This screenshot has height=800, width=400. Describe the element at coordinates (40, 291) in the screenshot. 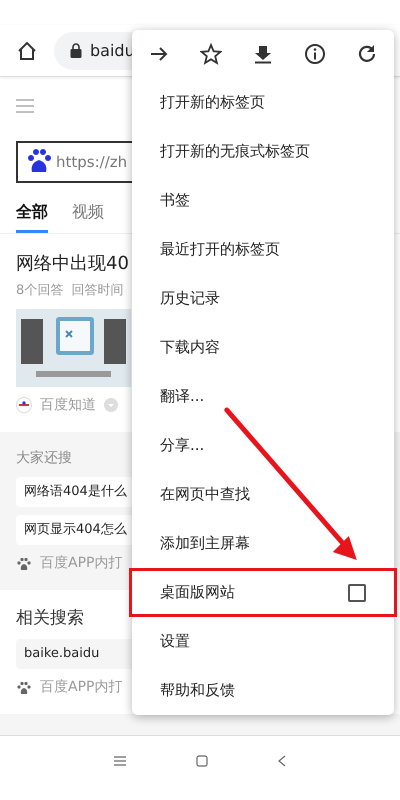

I see `meta-text: 8个回答` at that location.